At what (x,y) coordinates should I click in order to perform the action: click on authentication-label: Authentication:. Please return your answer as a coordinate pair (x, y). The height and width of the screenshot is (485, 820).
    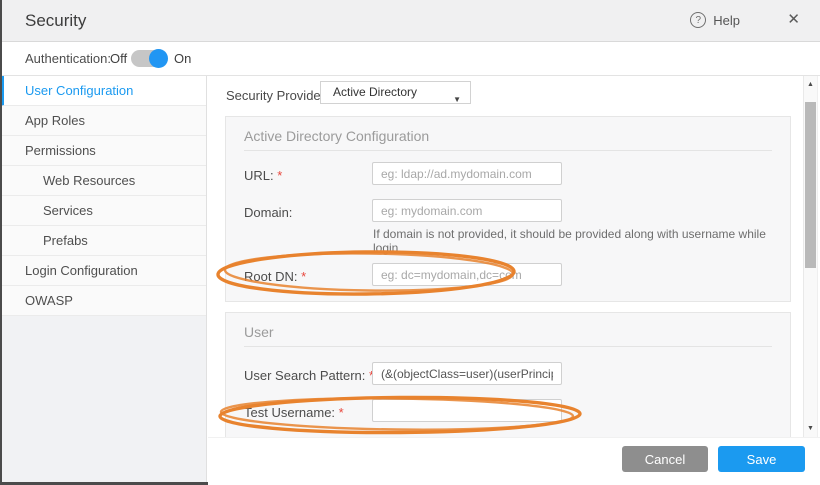
    Looking at the image, I should click on (68, 58).